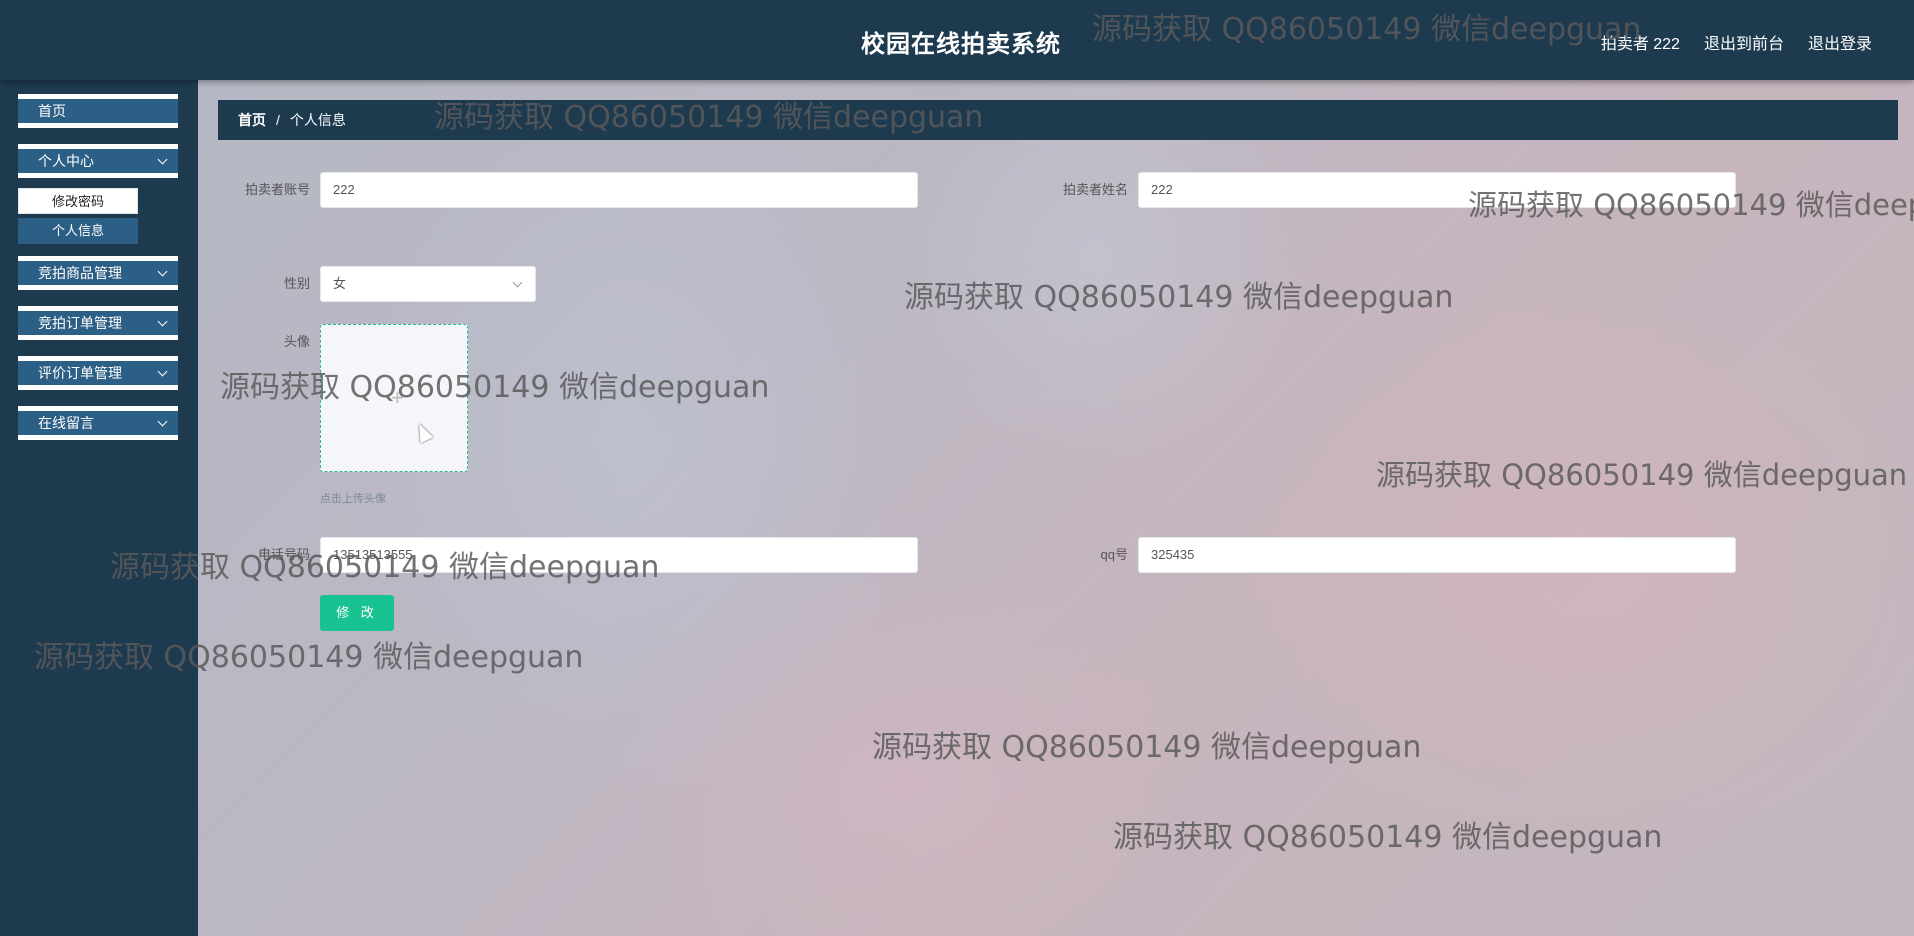 Image resolution: width=1914 pixels, height=936 pixels. I want to click on sidebar-subitem-change-password: 修改密码, so click(78, 201).